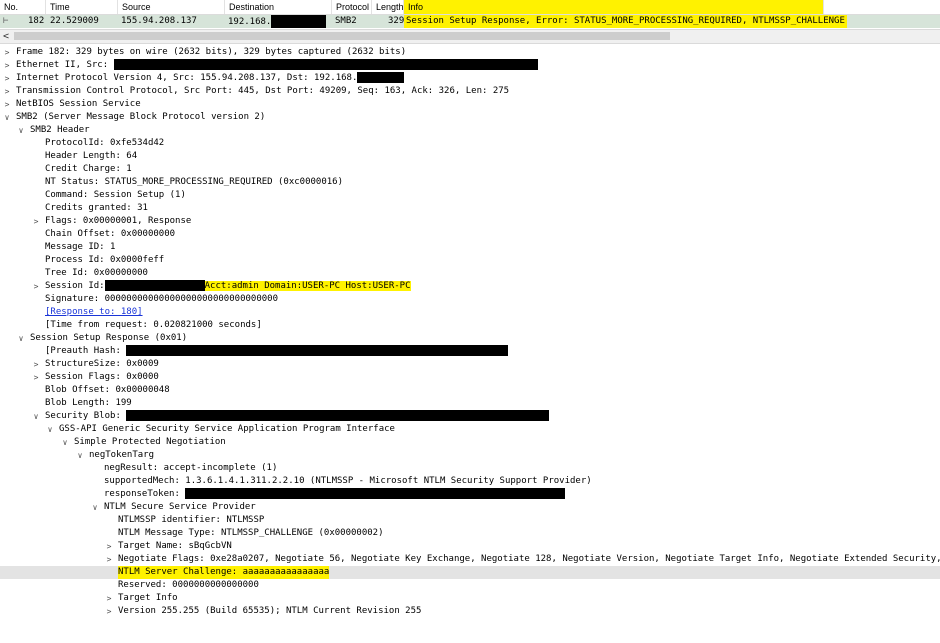 This screenshot has width=940, height=643. Describe the element at coordinates (297, 416) in the screenshot. I see `tree-item-label: Security Blob:` at that location.